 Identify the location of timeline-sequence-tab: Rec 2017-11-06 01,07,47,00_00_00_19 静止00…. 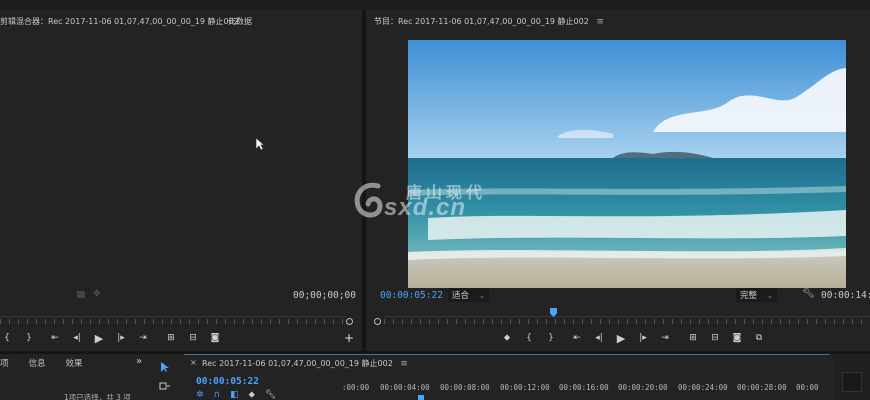
(305, 363).